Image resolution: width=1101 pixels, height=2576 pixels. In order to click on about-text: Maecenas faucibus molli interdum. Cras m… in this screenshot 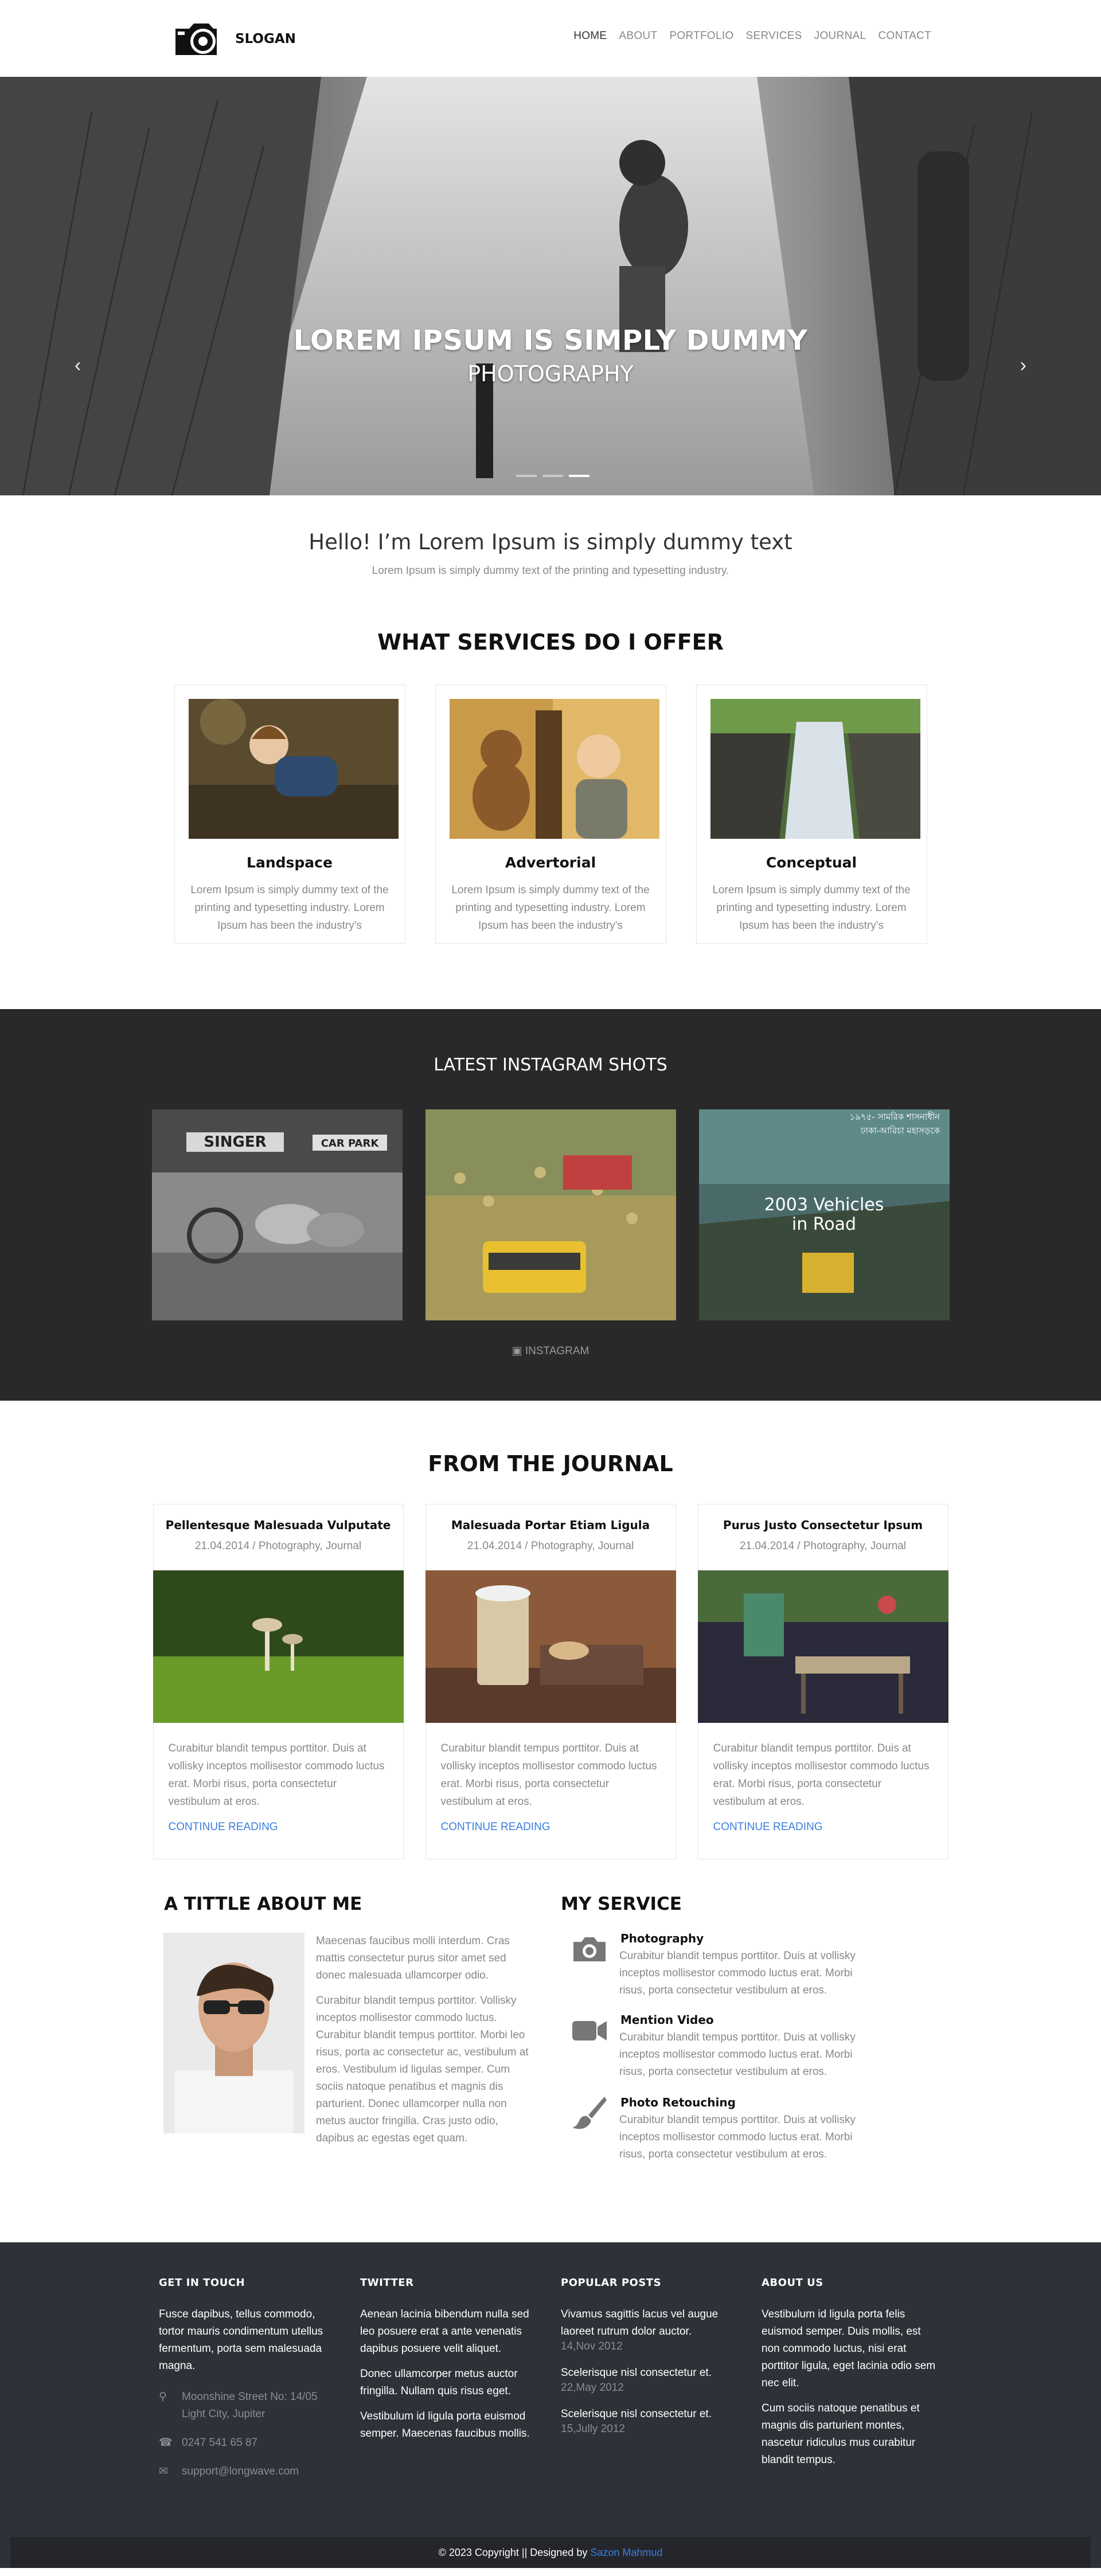, I will do `click(426, 2040)`.